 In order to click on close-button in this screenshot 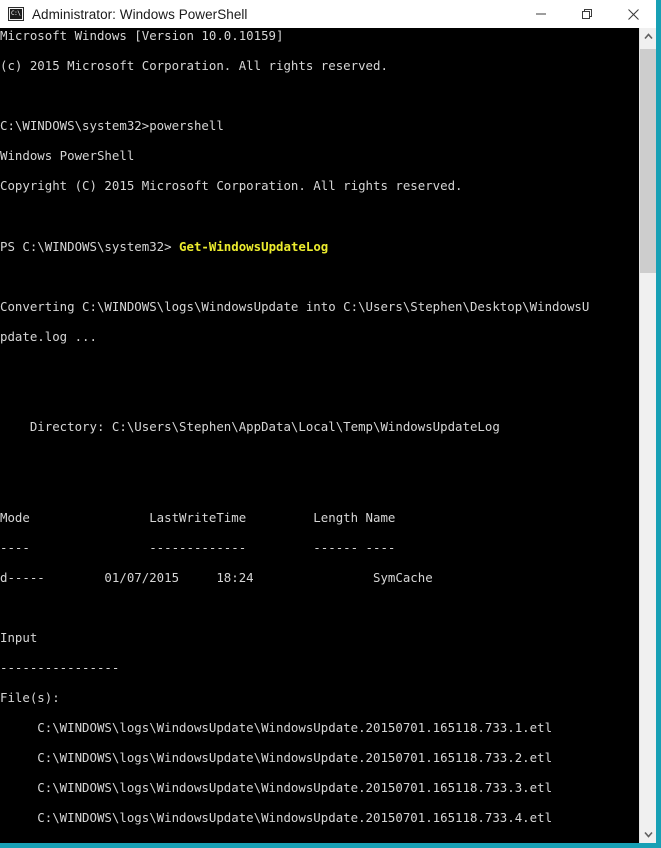, I will do `click(633, 14)`.